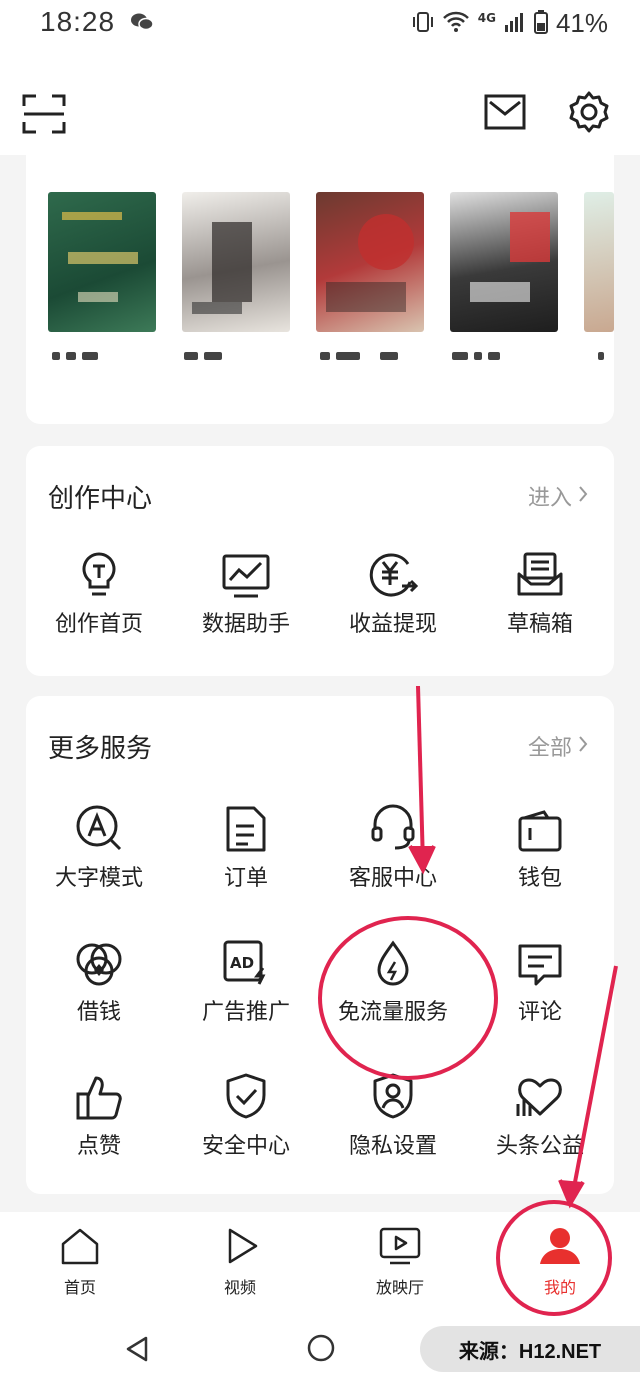 This screenshot has height=1387, width=640. I want to click on comment-icon, so click(540, 960).